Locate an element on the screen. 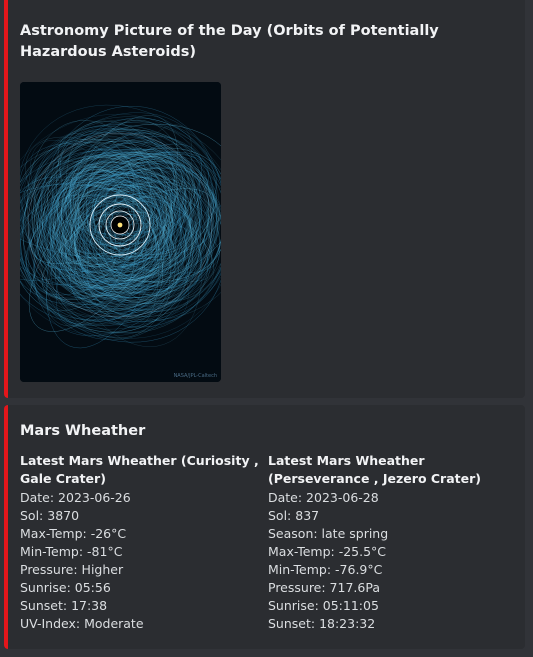  curiosity-uv-index: UV-Index: Moderate is located at coordinates (82, 623).